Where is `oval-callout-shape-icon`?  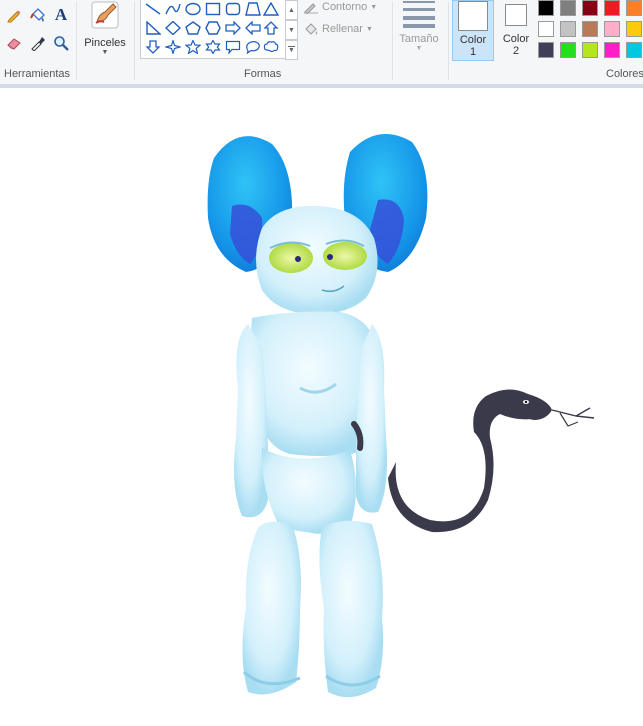 oval-callout-shape-icon is located at coordinates (253, 47).